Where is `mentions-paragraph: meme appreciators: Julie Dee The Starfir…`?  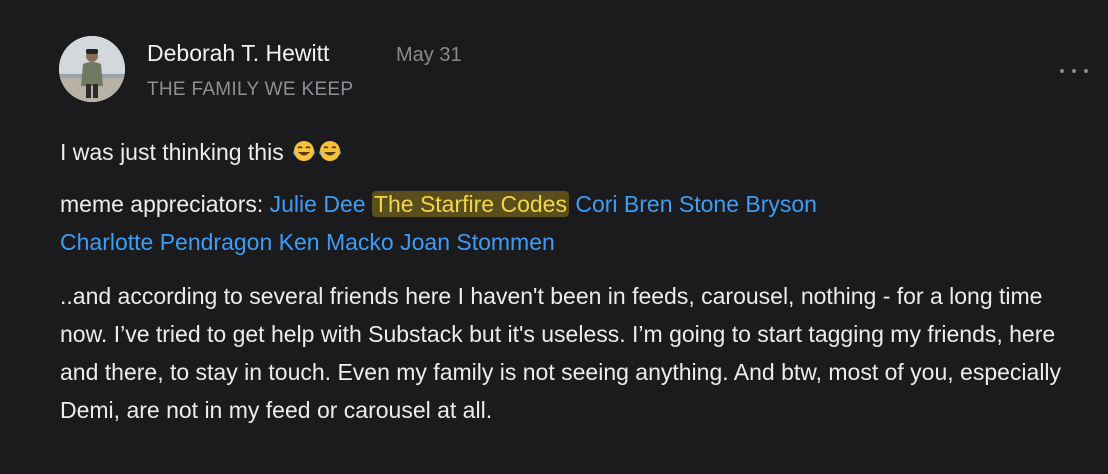 mentions-paragraph: meme appreciators: Julie Dee The Starfir… is located at coordinates (575, 223).